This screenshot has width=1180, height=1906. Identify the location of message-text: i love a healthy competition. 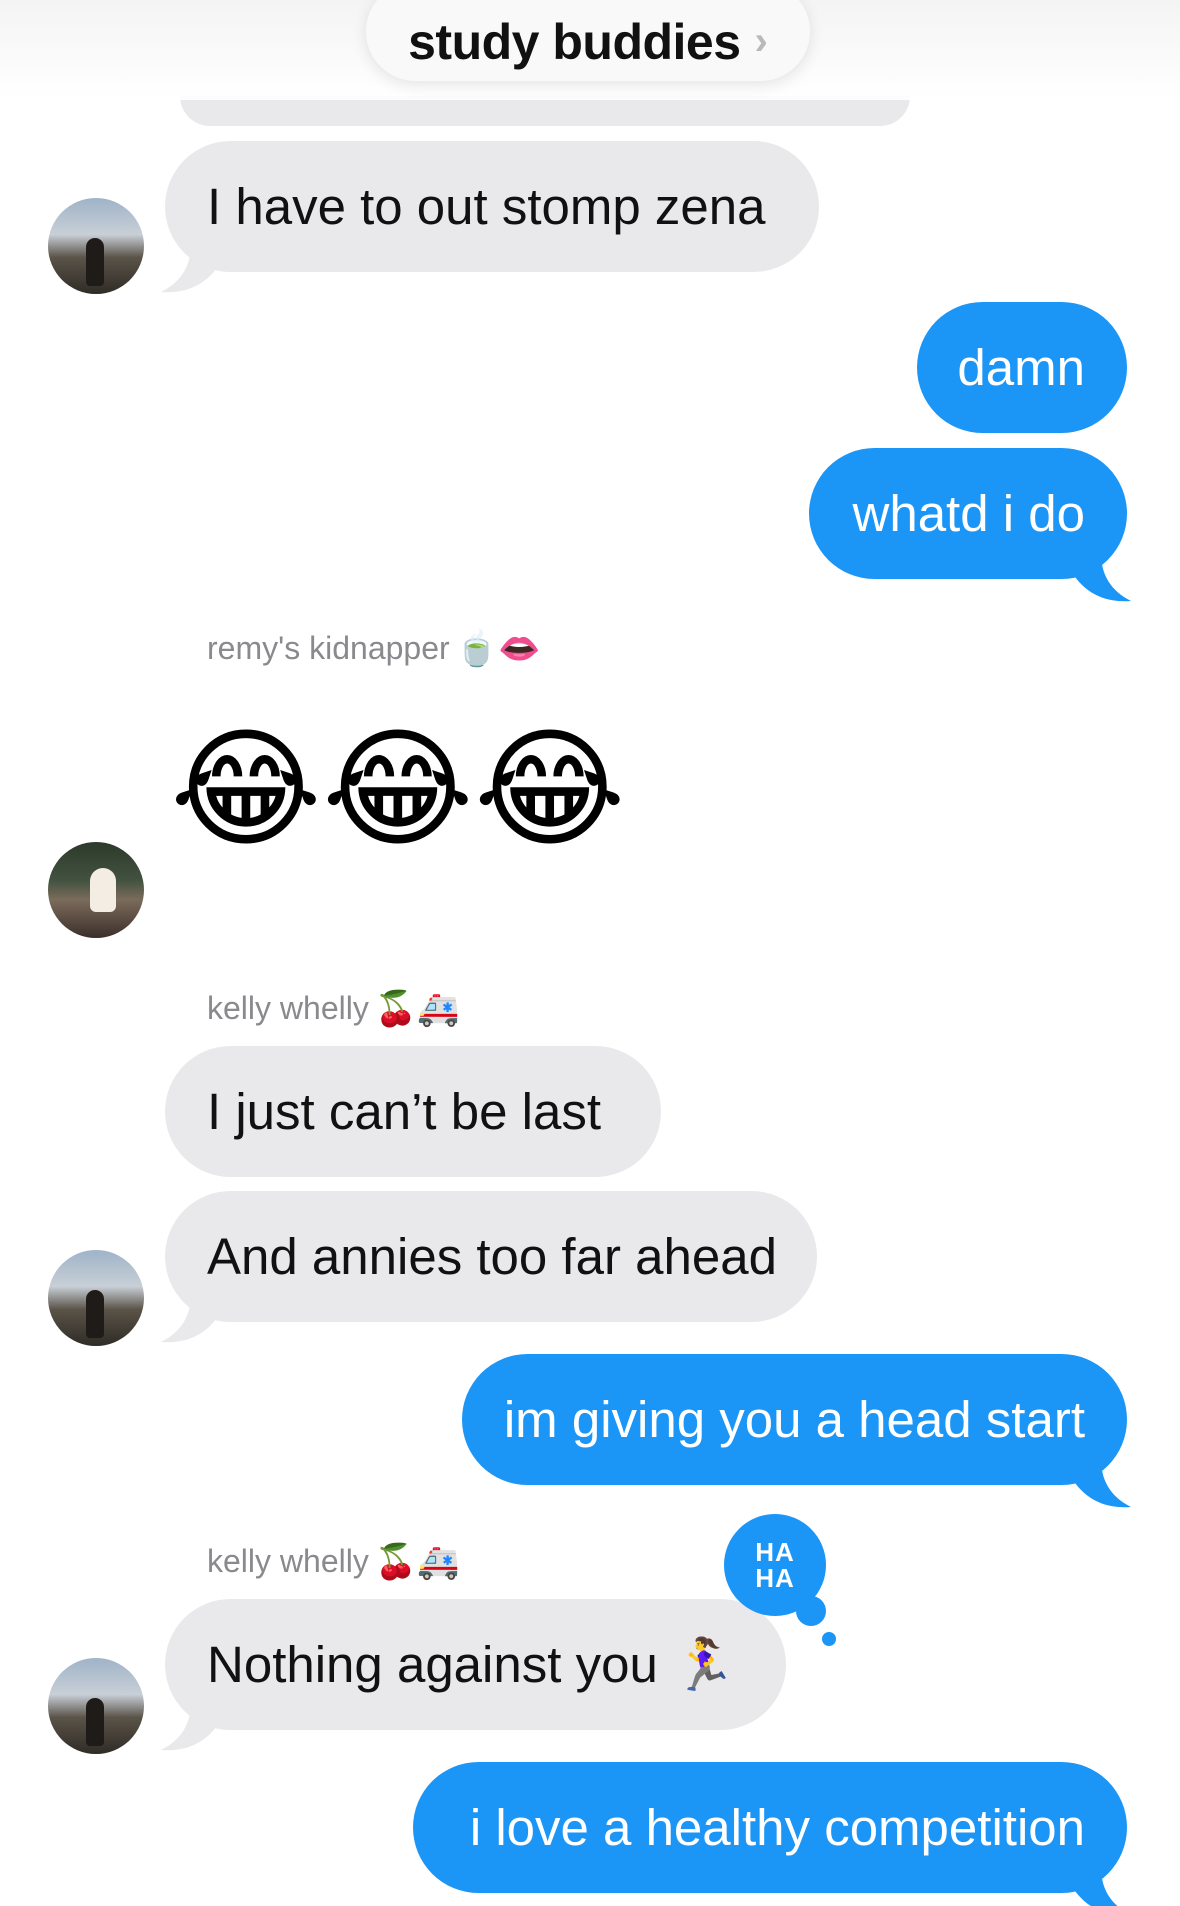
(777, 1827).